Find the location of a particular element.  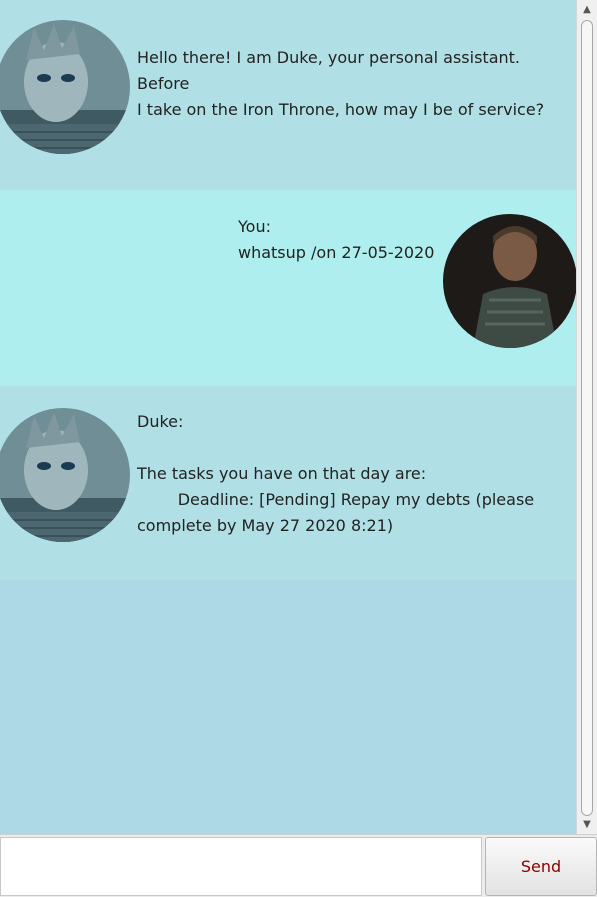

triangle-up-icon: ▲ is located at coordinates (587, 10).